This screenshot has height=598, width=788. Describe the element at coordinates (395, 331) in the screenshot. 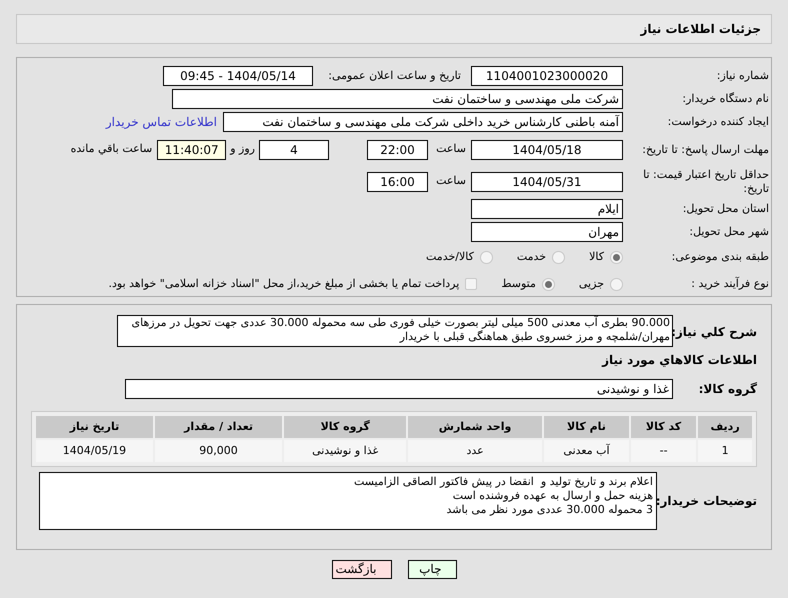

I see `description-field: 90.000 بطری آب معدنی 500 میلی لیتر بصورت خیلی فوری طی سه محموله 30.000 عددی جهت تحویل در مرزهای مهران/شلمچه و مرز خسروی طبق هماهنگی قبلی با خریدار` at that location.